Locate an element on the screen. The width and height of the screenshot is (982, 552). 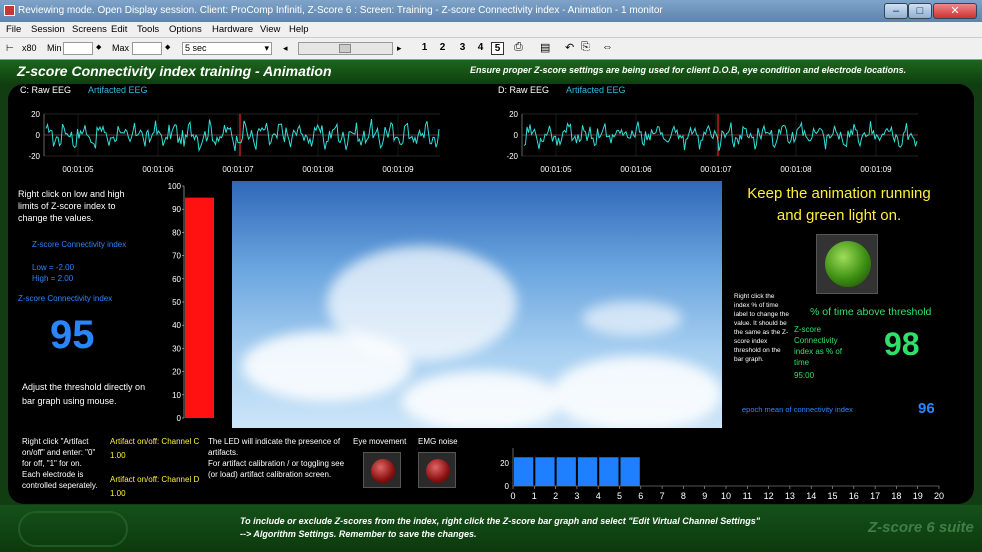
artifact-d-value: 1.00 is located at coordinates (118, 493).